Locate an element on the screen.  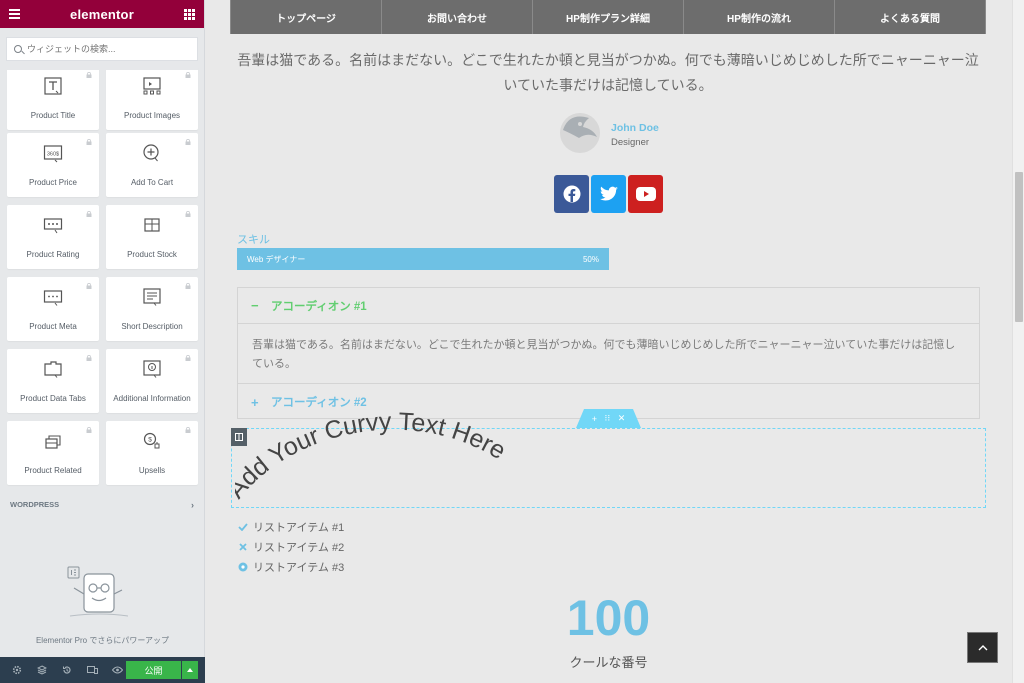
widget-label: Short Description is located at coordinates (152, 326).